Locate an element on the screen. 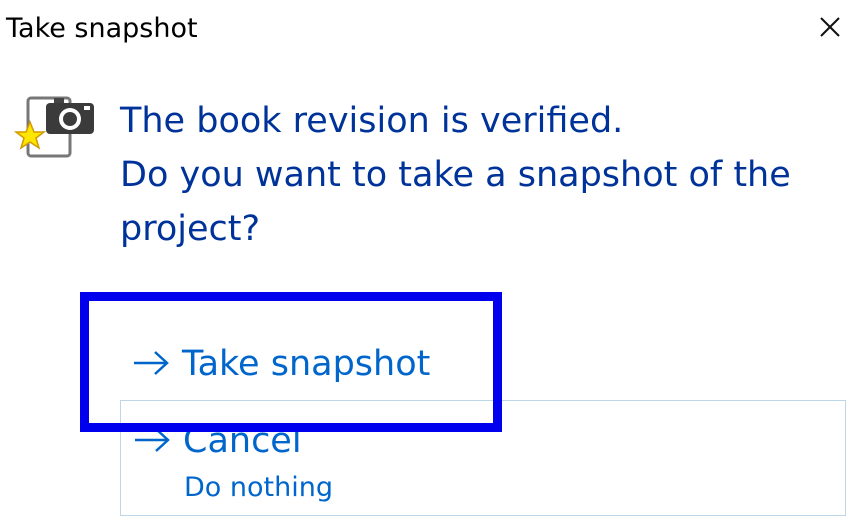 The width and height of the screenshot is (863, 524). message-line: project? is located at coordinates (190, 229).